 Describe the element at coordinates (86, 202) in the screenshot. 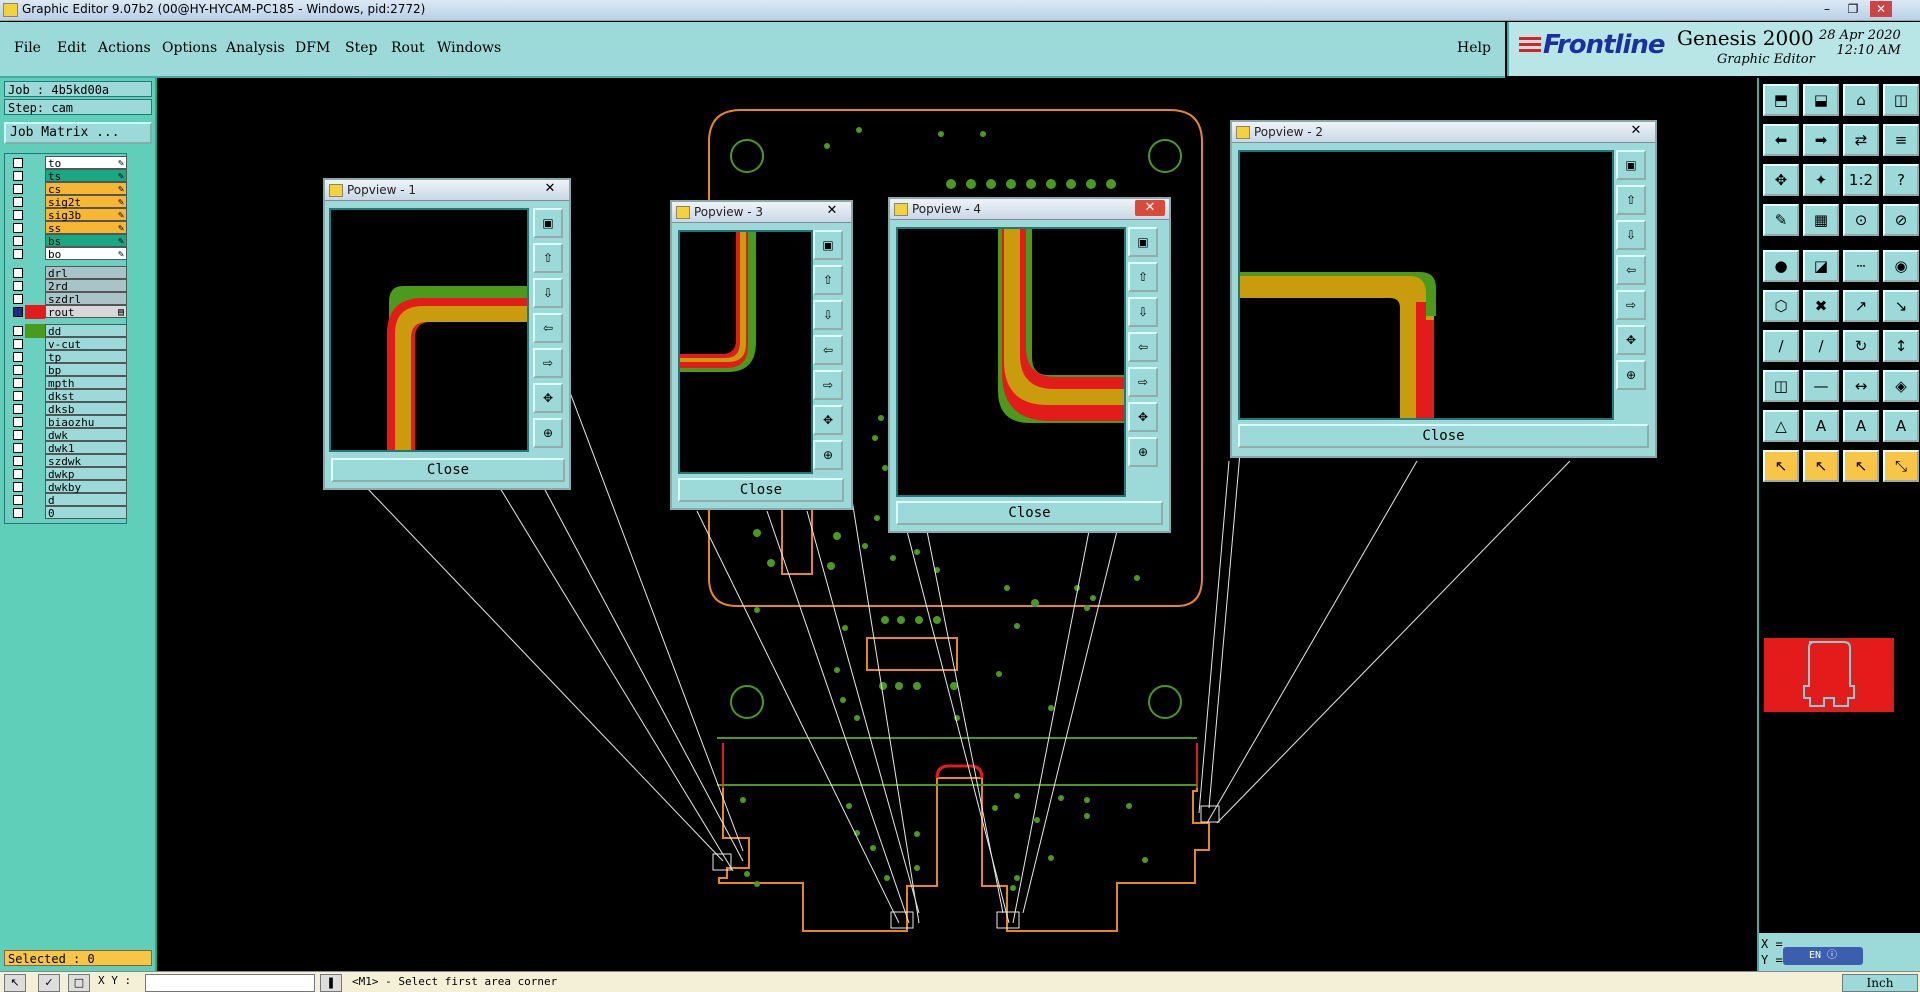

I see `layer-name: sig2t ✎` at that location.